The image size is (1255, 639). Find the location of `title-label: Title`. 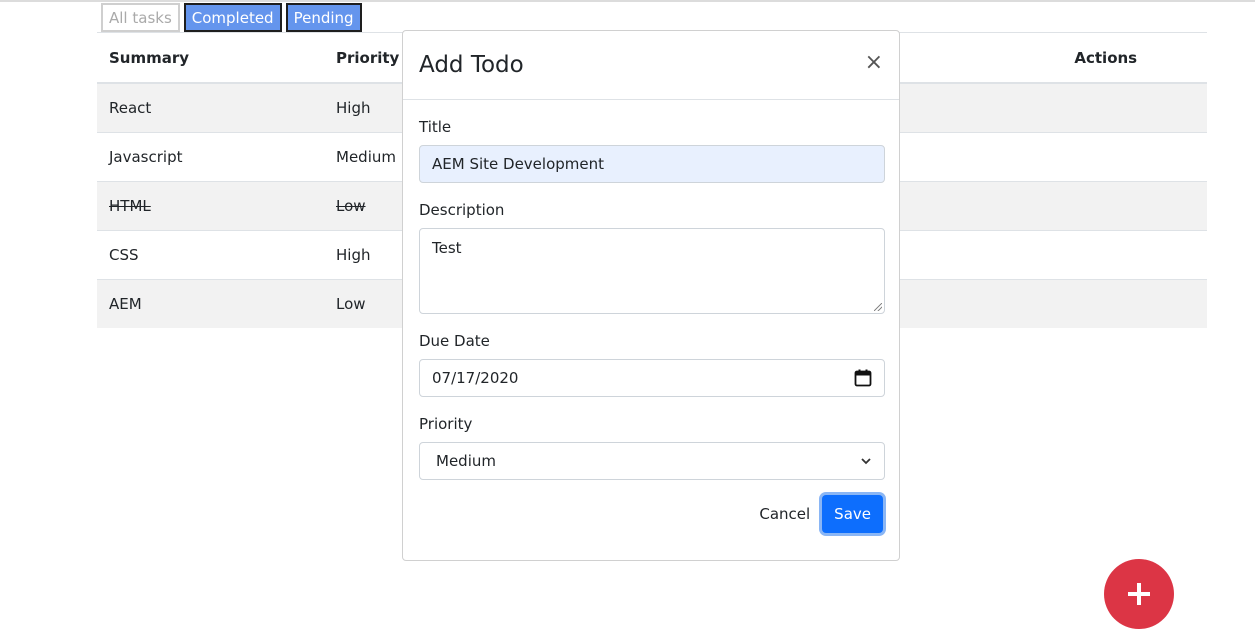

title-label: Title is located at coordinates (435, 127).